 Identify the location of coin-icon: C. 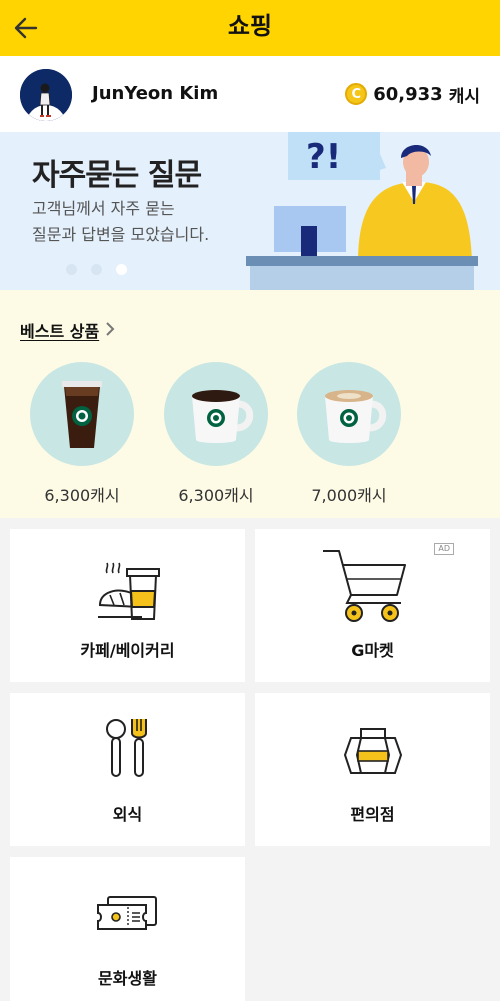
(356, 94).